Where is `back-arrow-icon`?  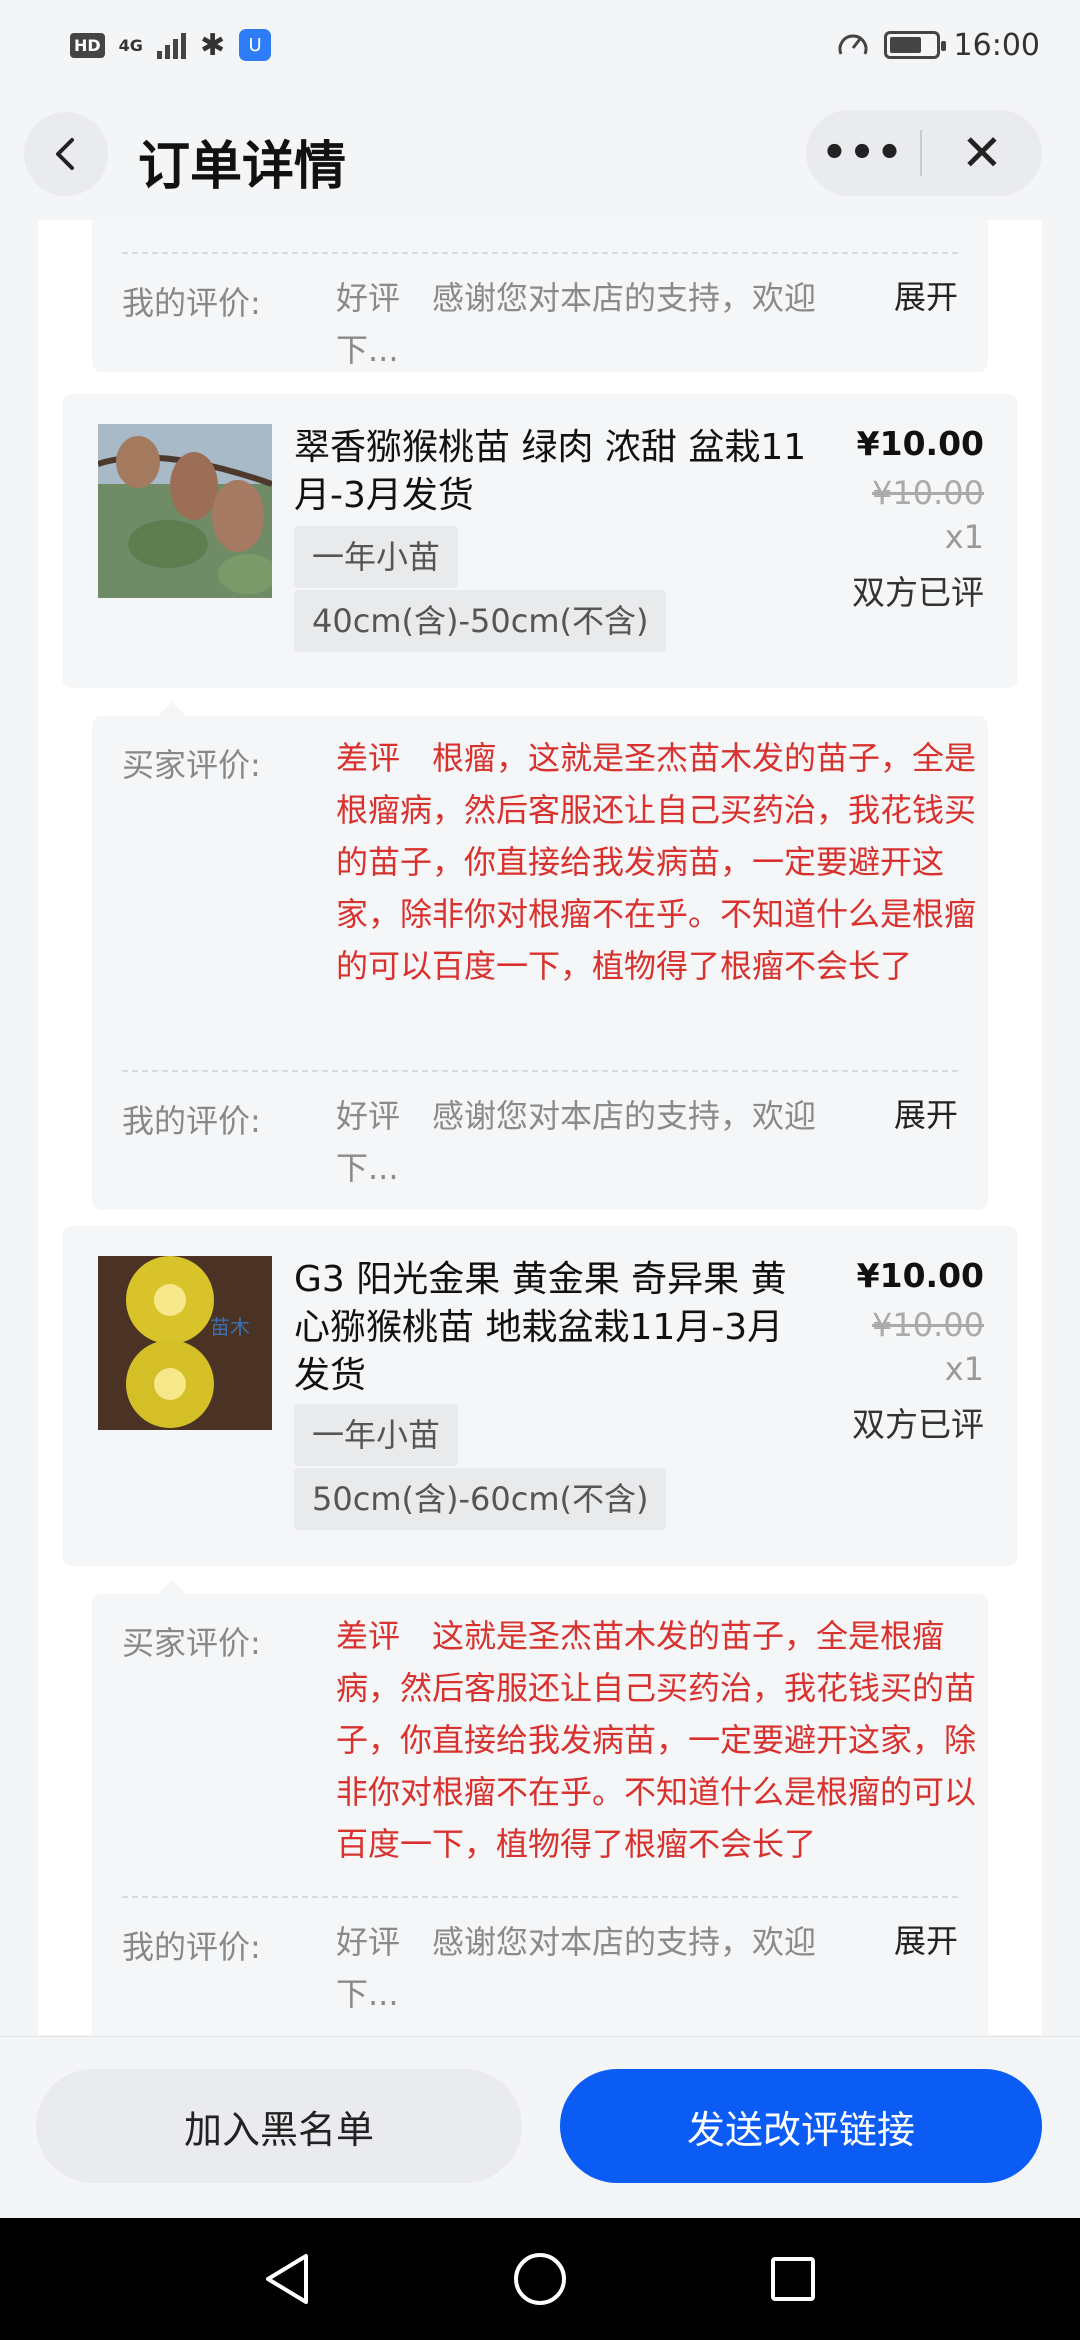
back-arrow-icon is located at coordinates (65, 154).